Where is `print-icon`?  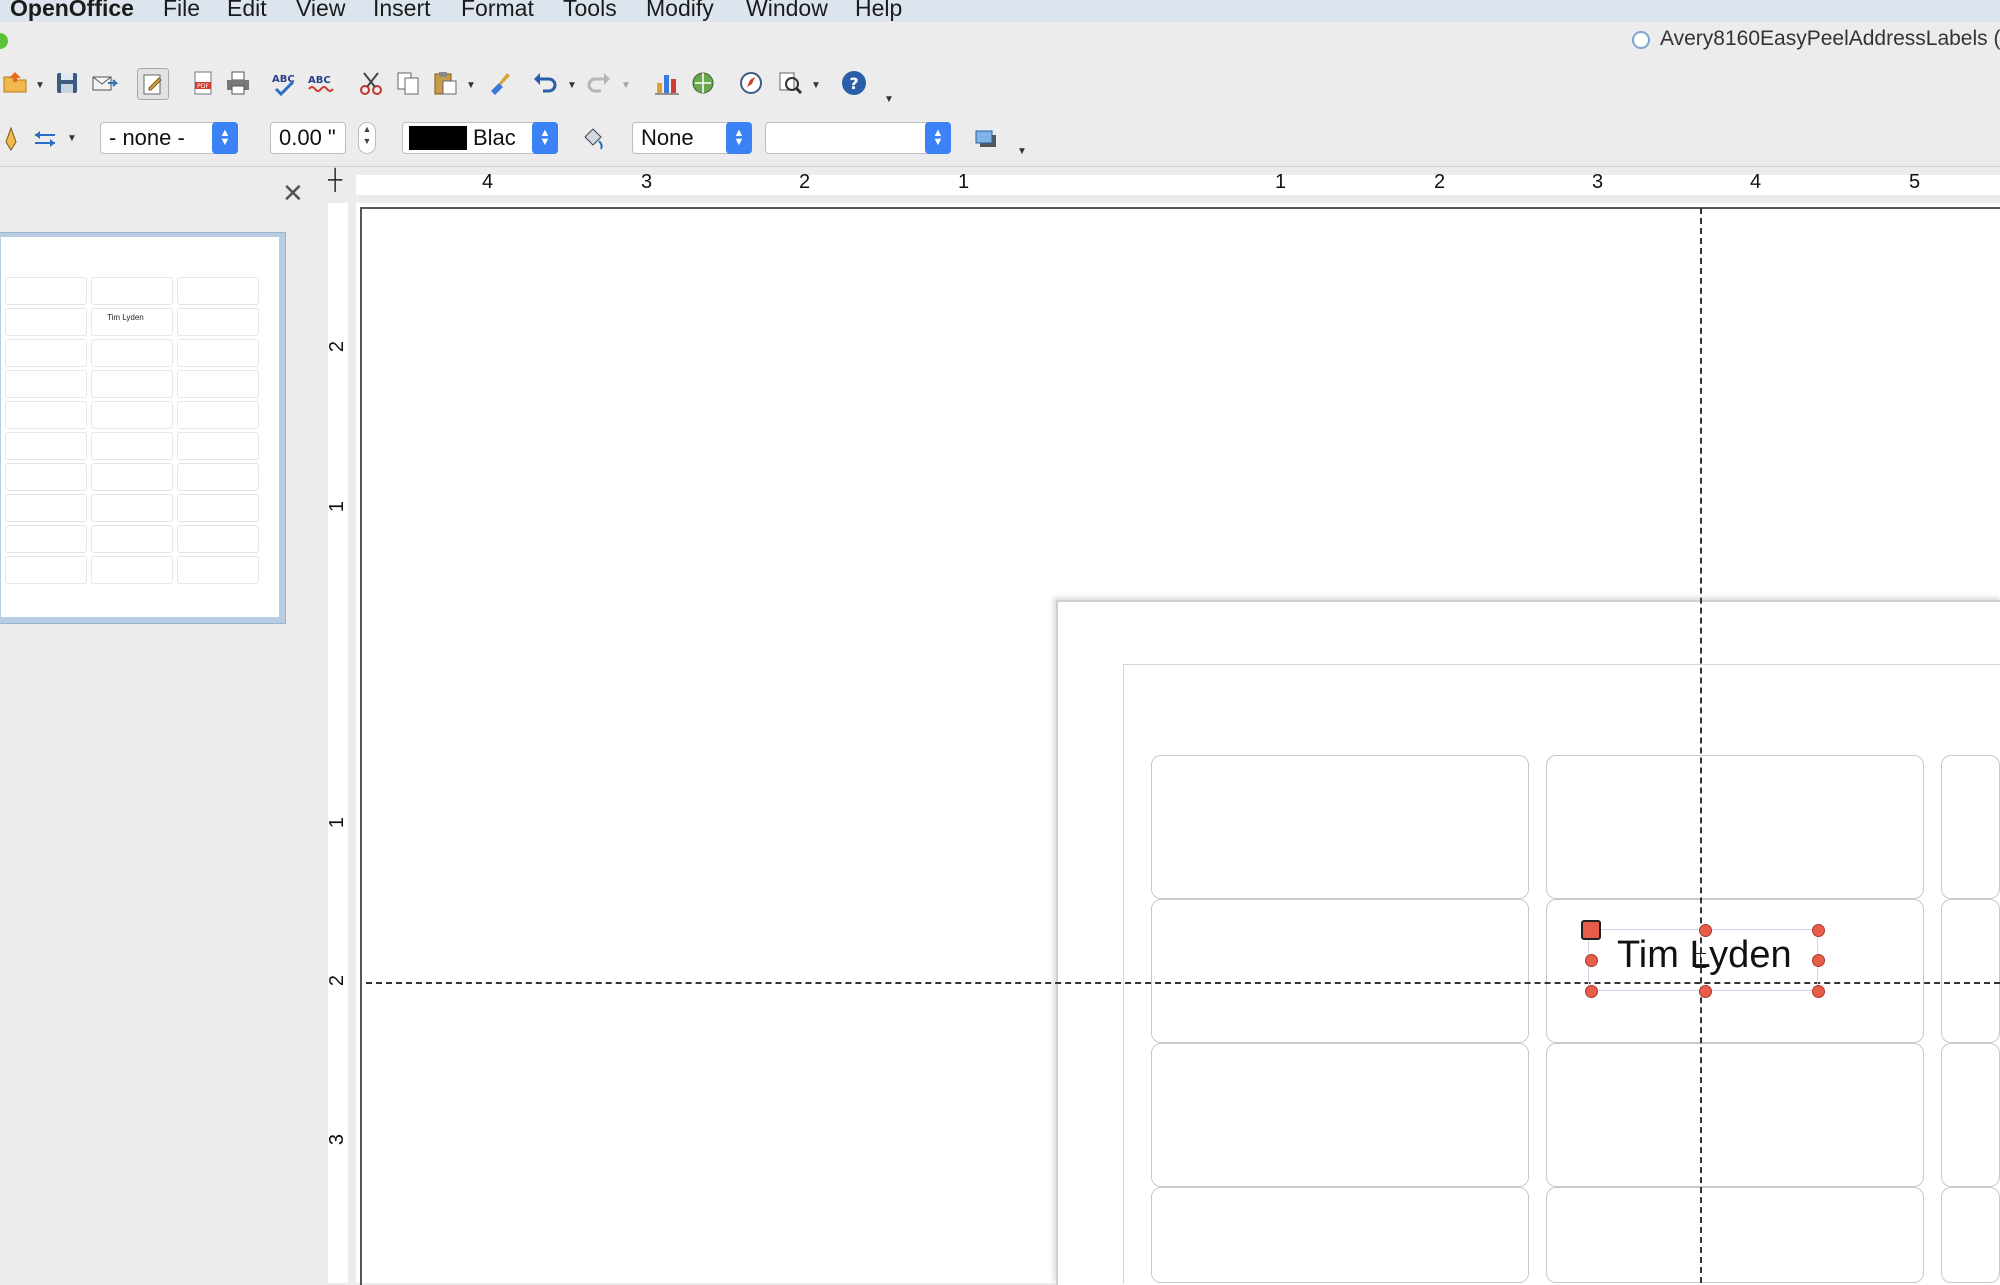
print-icon is located at coordinates (238, 83).